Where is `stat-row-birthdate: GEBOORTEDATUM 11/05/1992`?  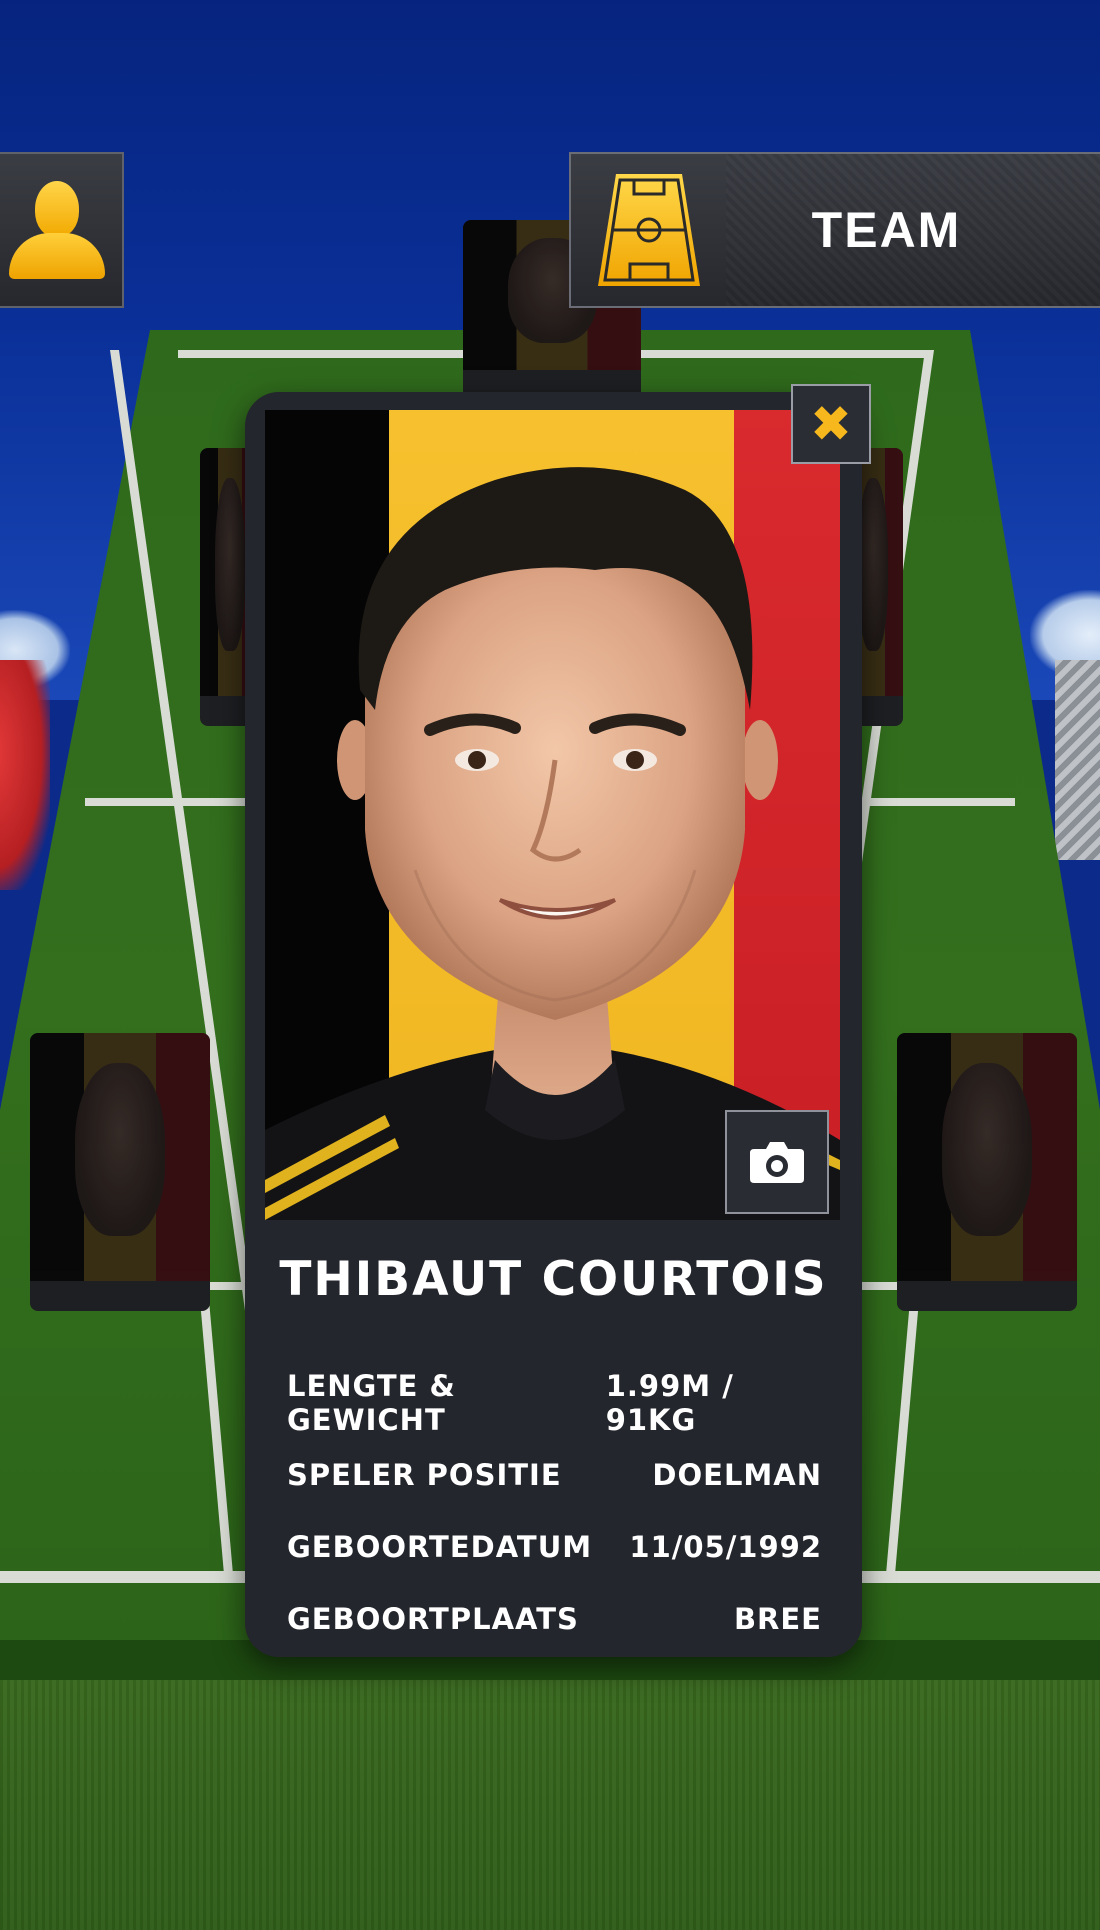
stat-row-birthdate: GEBOORTEDATUM 11/05/1992 is located at coordinates (554, 1547).